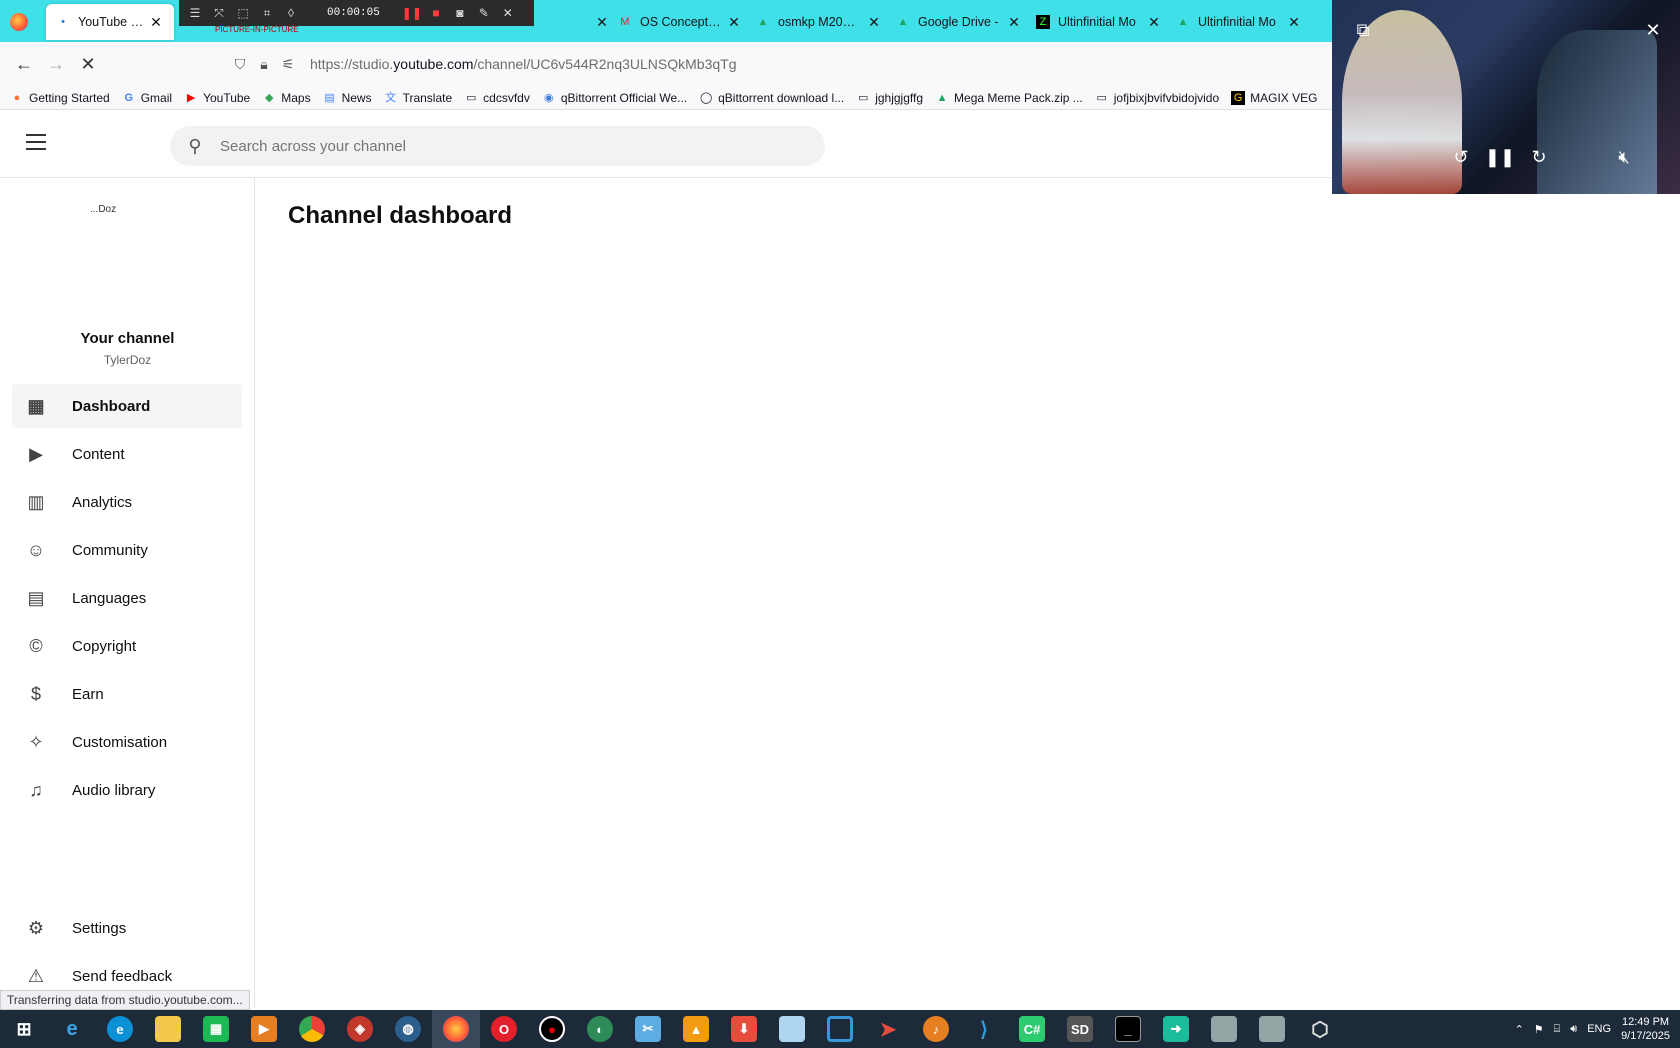 This screenshot has width=1680, height=1048. I want to click on bookmark-item: ▶ YouTube, so click(217, 98).